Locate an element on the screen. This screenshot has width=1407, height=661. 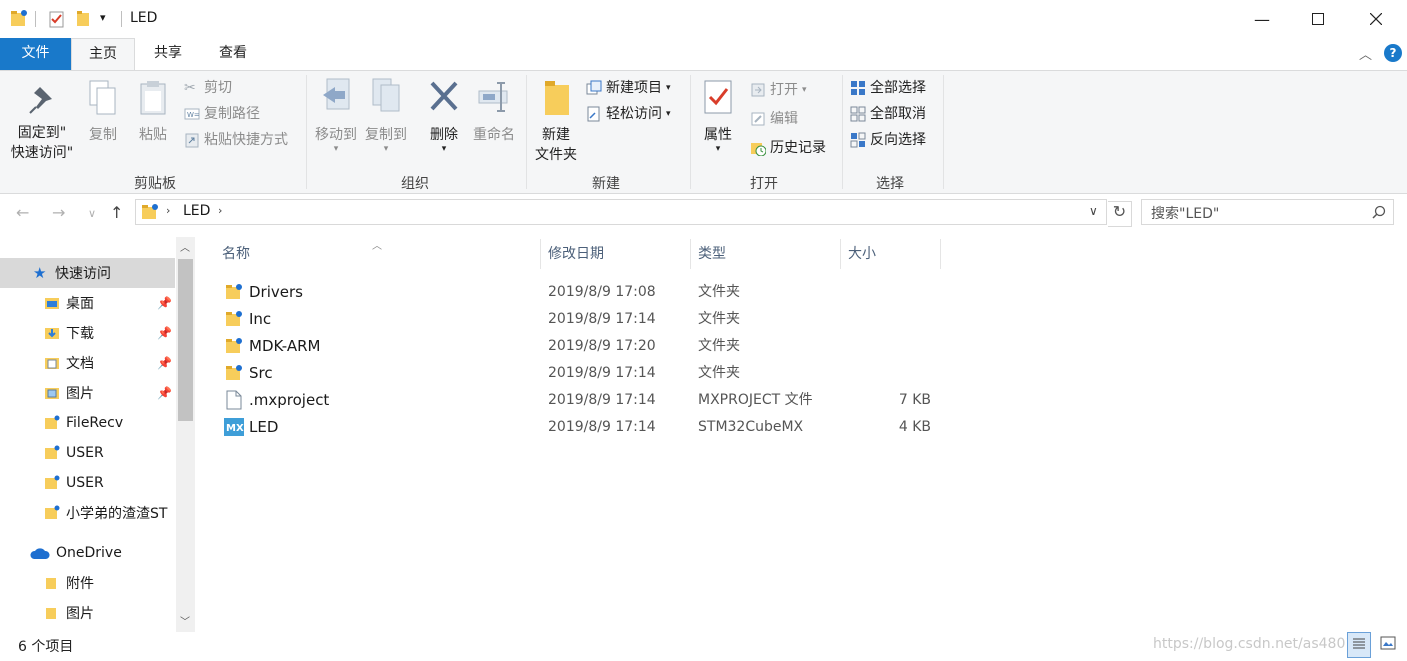
tab-home: 主页 is located at coordinates (103, 54).